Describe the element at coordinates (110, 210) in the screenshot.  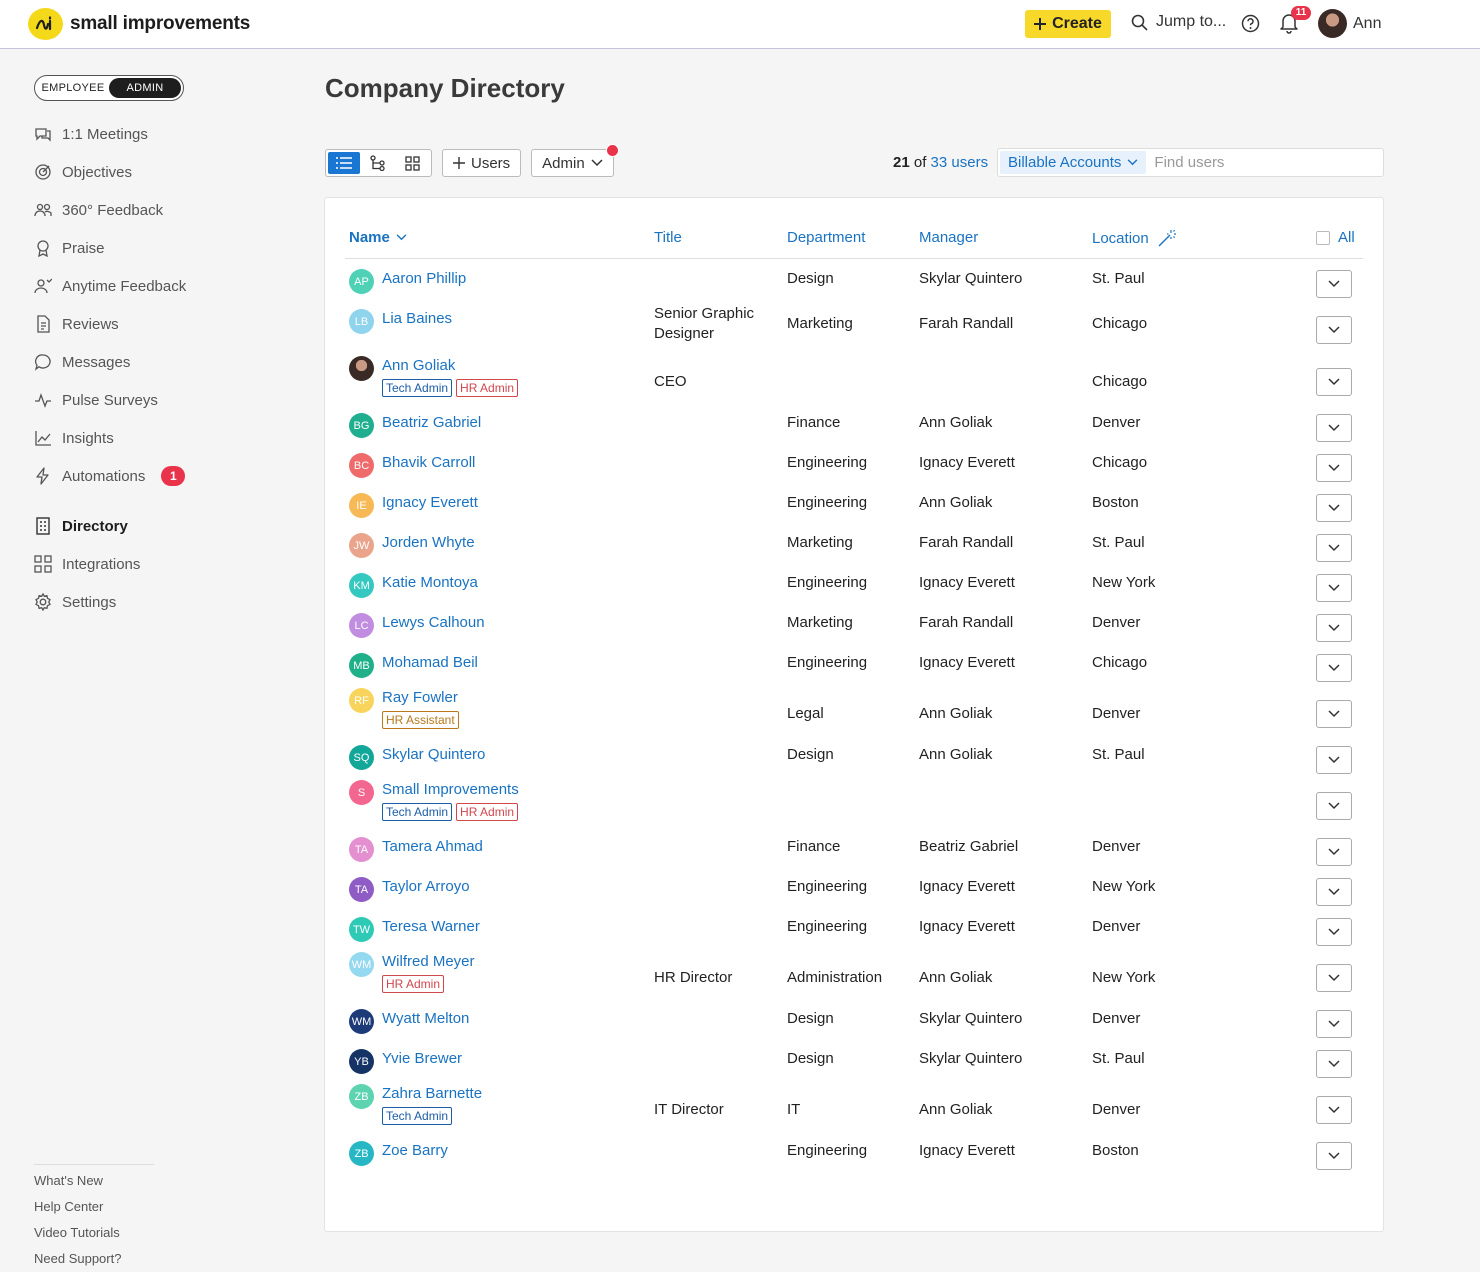
I see `sidebar-item-360-feedback: 360° Feedback` at that location.